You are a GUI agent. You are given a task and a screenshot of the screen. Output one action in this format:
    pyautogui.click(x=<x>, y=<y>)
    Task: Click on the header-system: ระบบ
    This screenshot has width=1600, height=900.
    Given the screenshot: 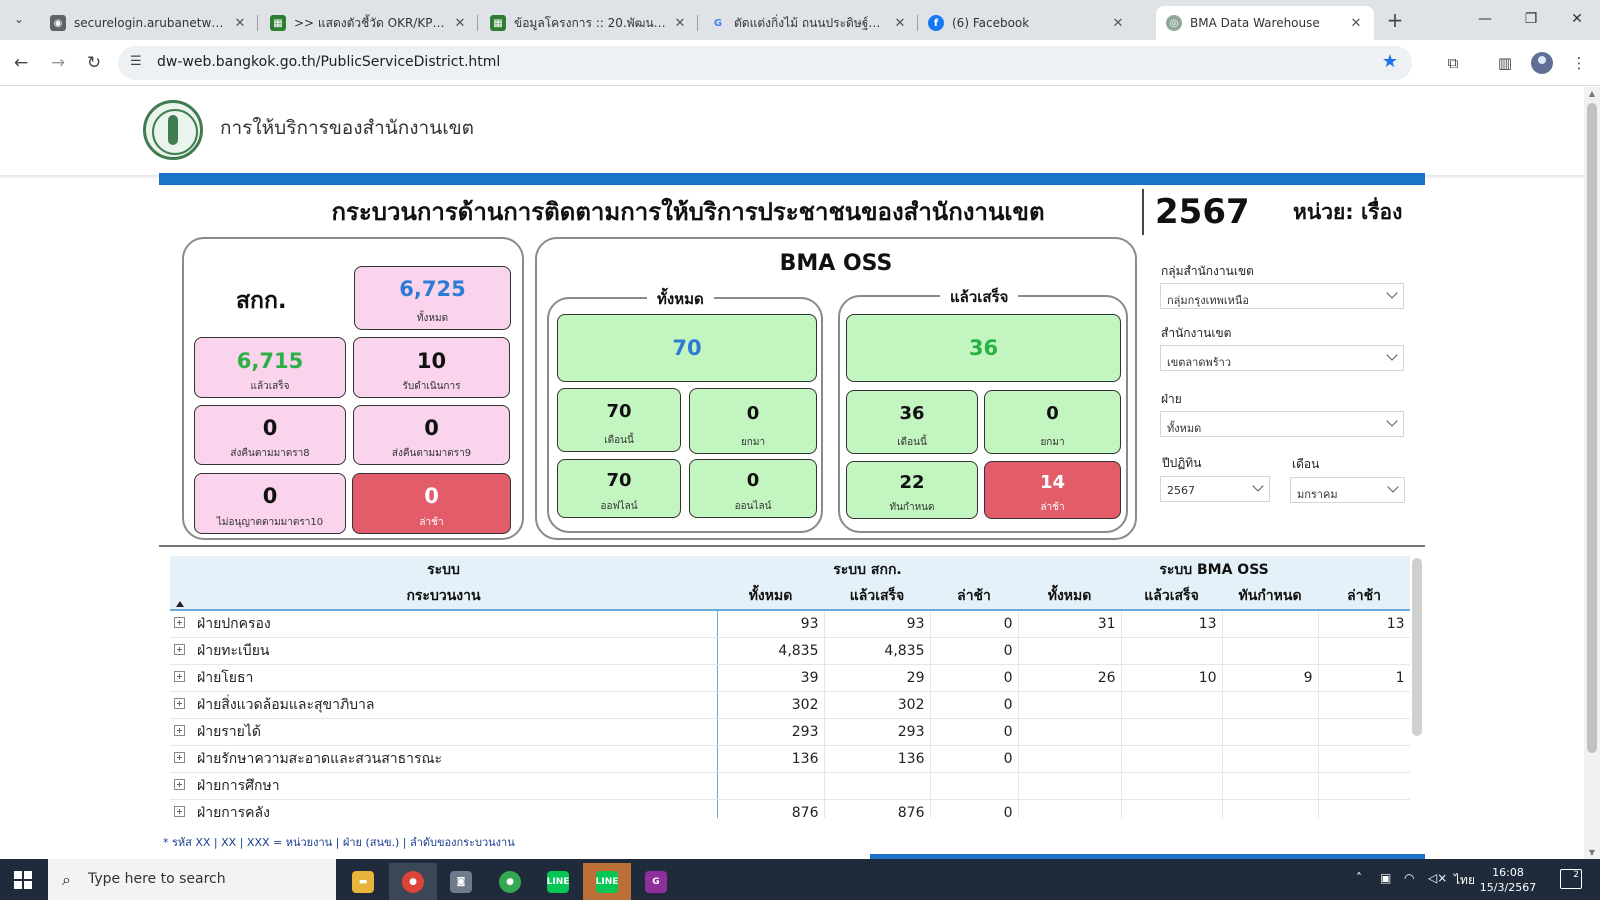 What is the action you would take?
    pyautogui.click(x=443, y=569)
    